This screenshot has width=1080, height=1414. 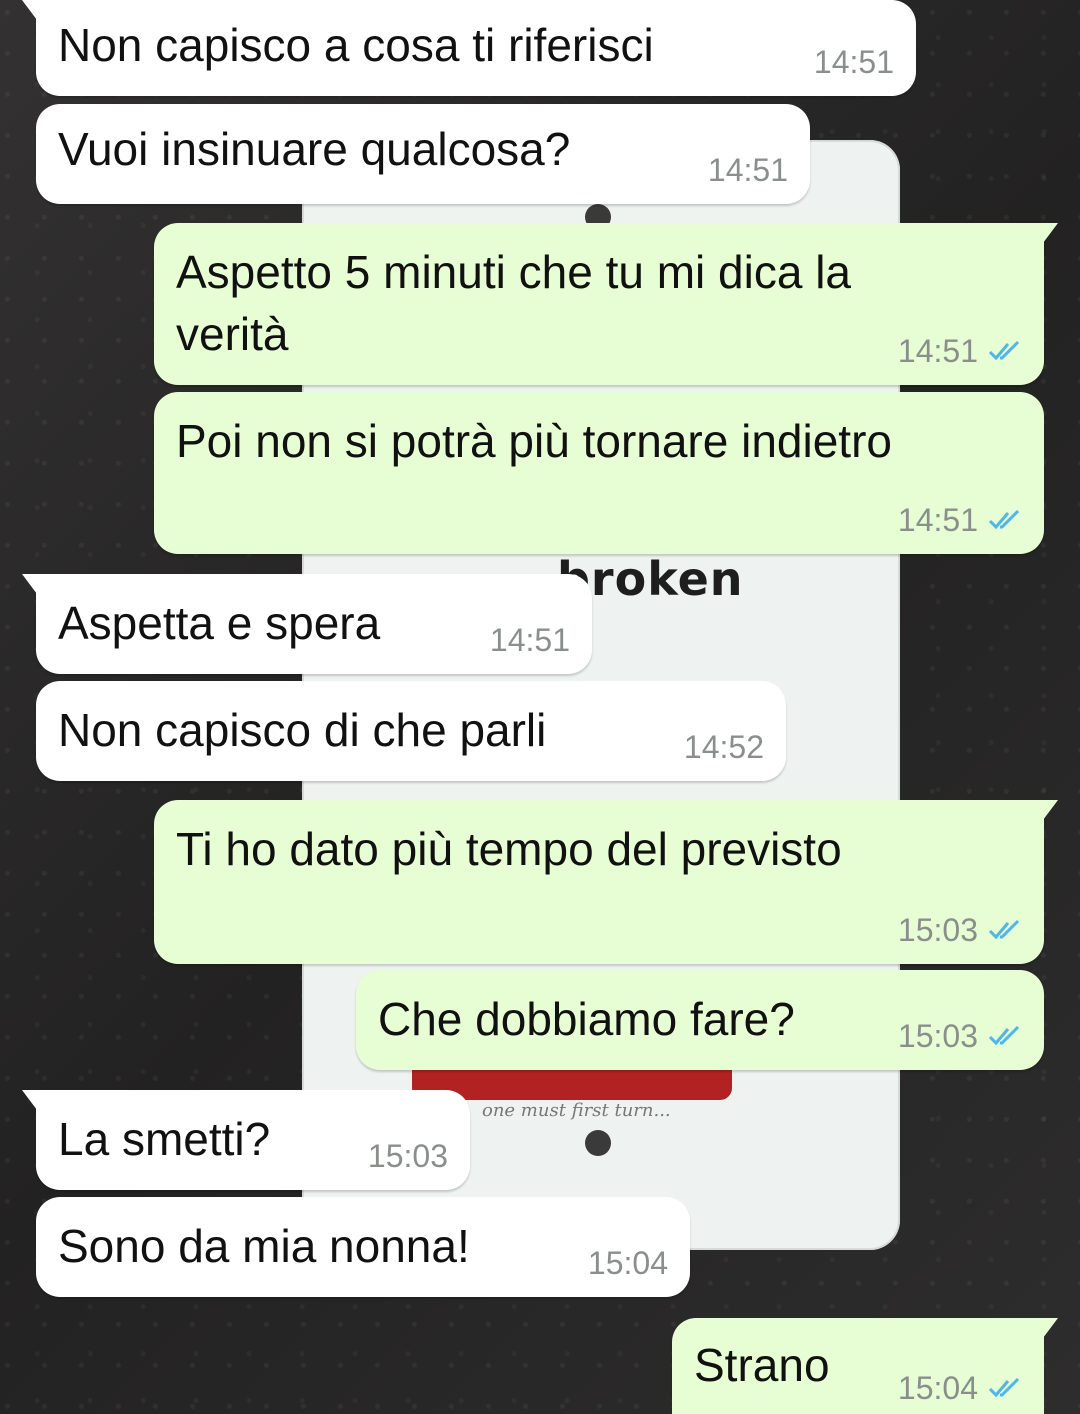 I want to click on message-text: Sono da mia nonna!, so click(x=264, y=1246).